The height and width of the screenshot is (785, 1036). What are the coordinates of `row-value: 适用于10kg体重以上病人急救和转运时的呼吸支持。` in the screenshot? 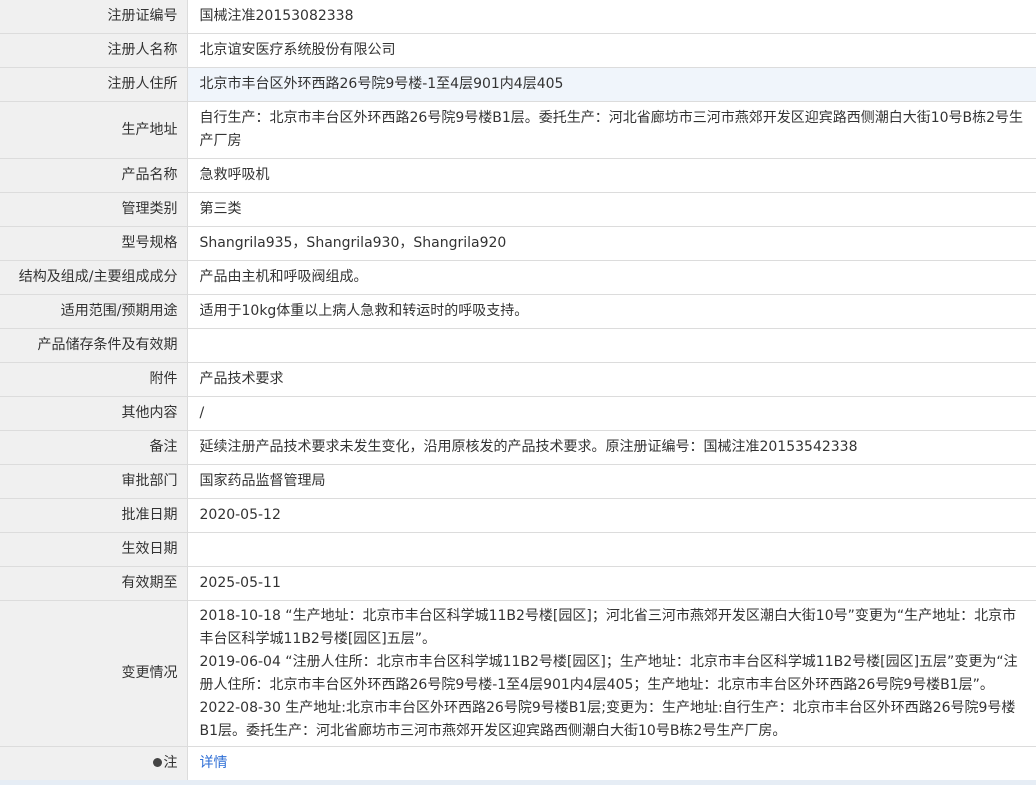 It's located at (611, 311).